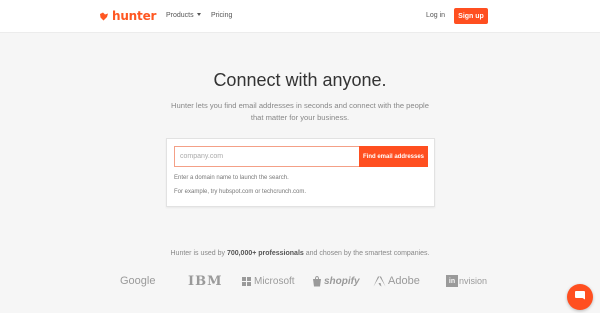 This screenshot has width=600, height=313. I want to click on adobe-logo: Adobe, so click(396, 281).